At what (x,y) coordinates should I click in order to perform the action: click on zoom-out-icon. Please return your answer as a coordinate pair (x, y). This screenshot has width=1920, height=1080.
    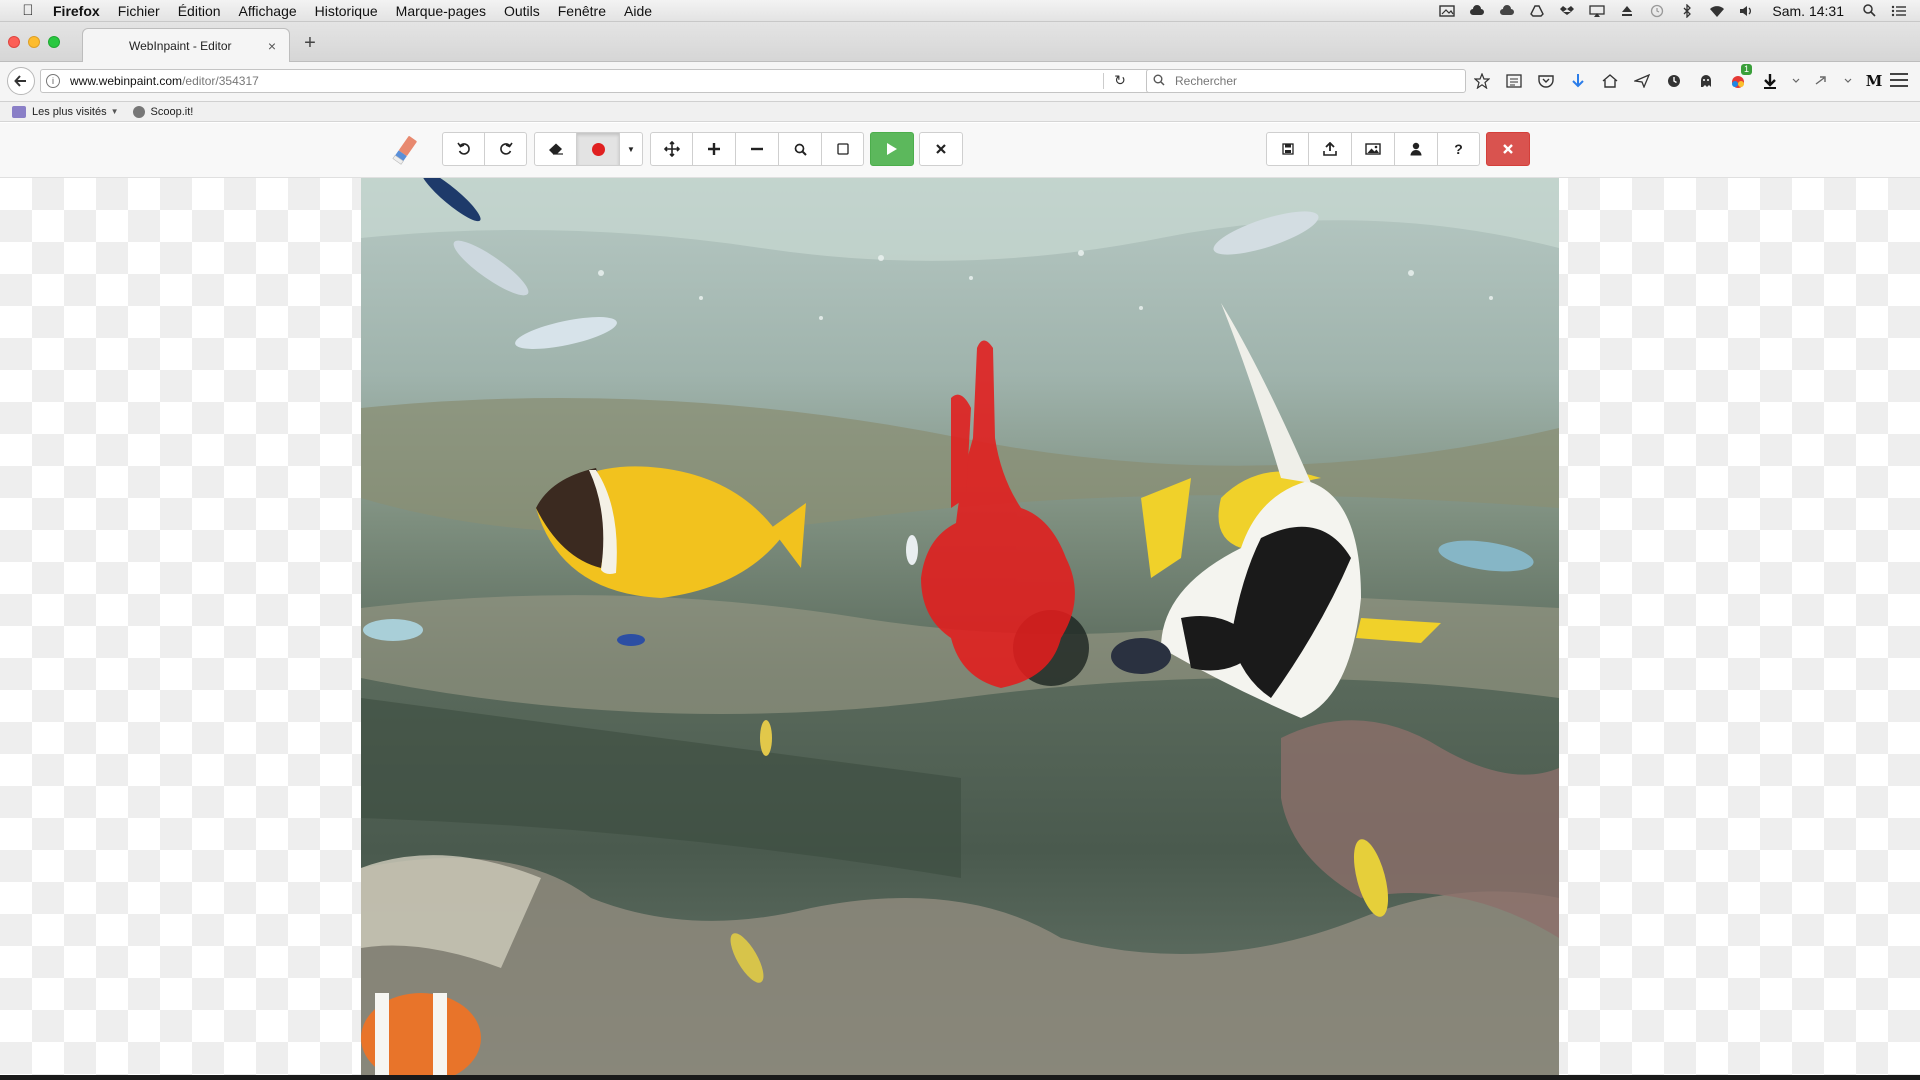
    Looking at the image, I should click on (757, 149).